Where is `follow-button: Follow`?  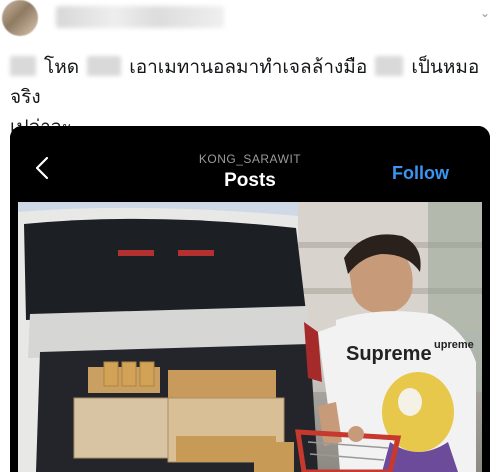
follow-button: Follow is located at coordinates (420, 173).